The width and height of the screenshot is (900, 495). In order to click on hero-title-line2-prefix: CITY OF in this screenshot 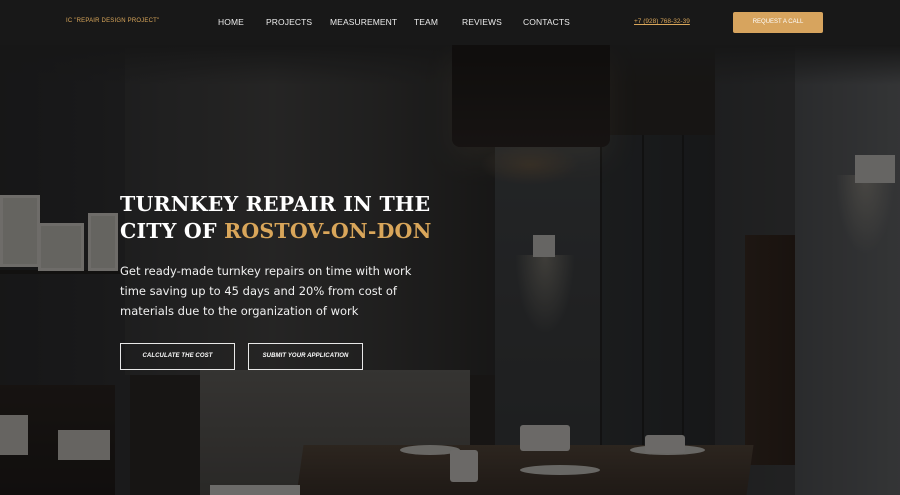, I will do `click(172, 231)`.